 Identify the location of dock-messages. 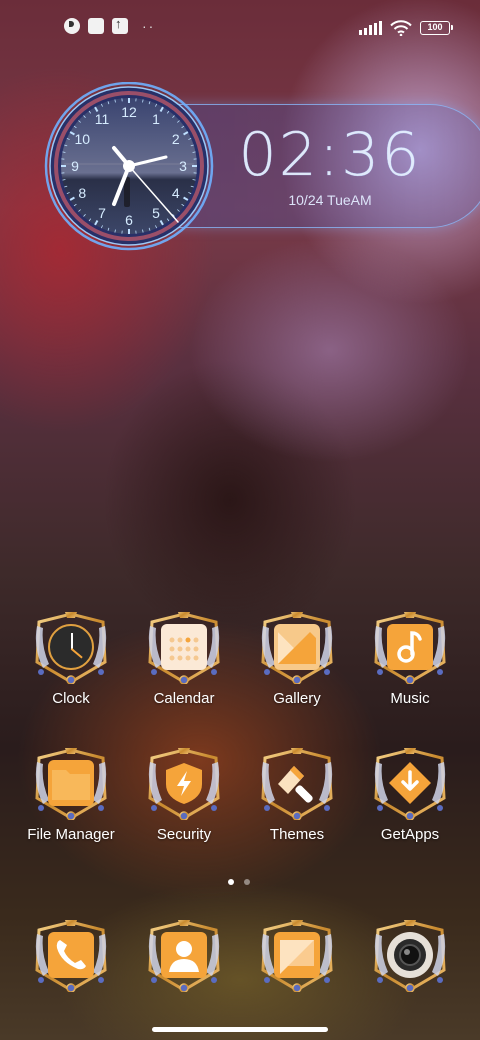
(297, 956).